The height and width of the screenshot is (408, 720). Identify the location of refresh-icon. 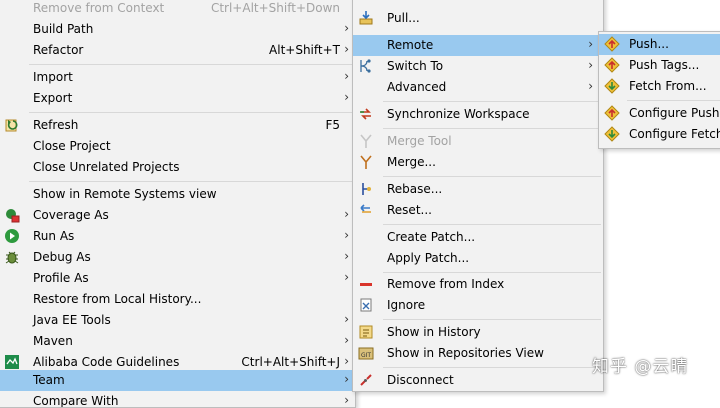
(11, 125).